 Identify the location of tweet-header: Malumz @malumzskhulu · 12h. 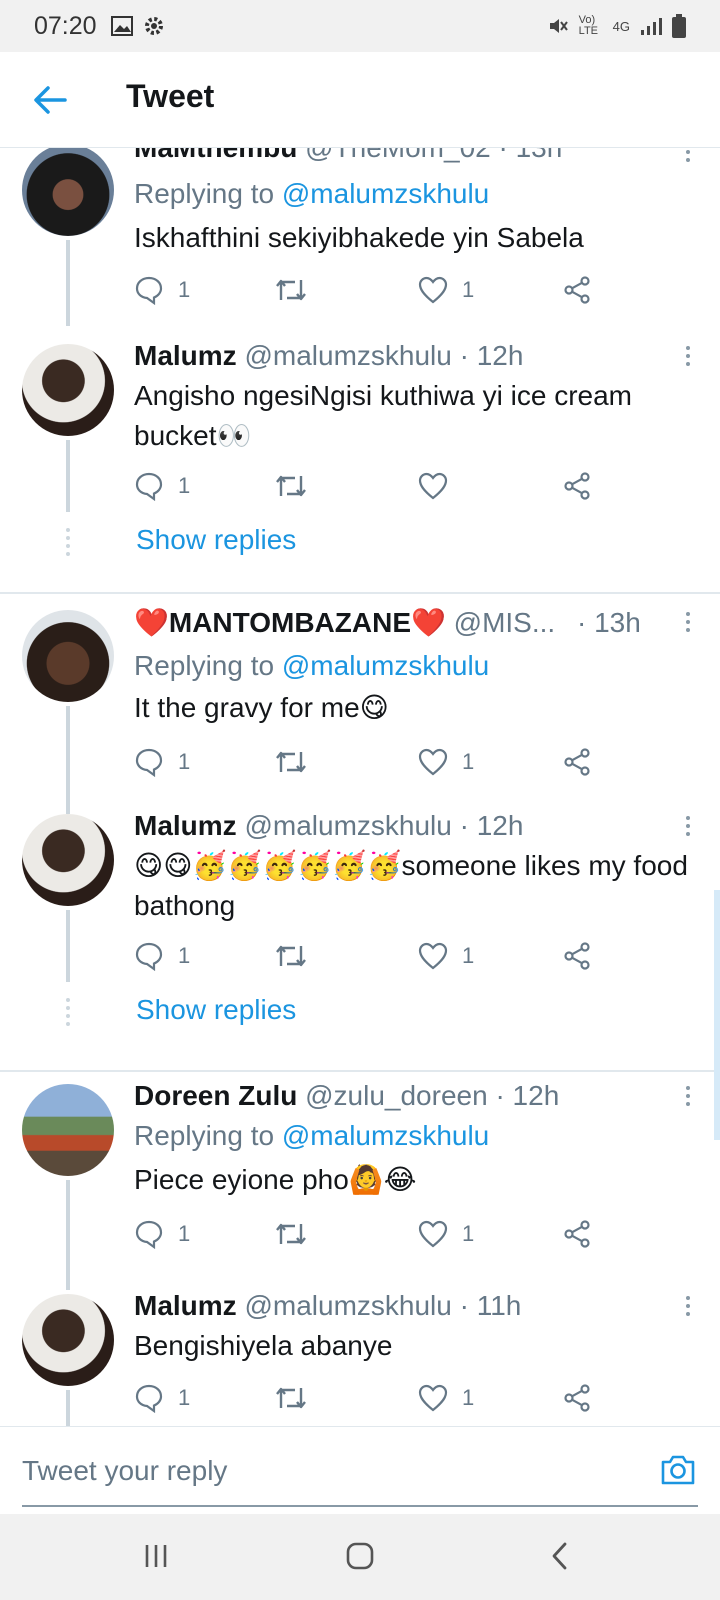
(328, 826).